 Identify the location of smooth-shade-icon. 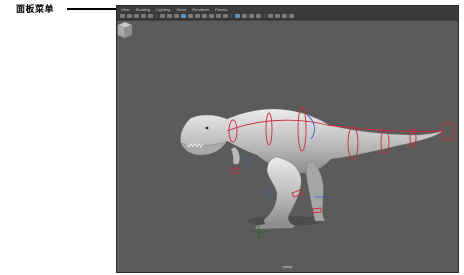
(190, 16).